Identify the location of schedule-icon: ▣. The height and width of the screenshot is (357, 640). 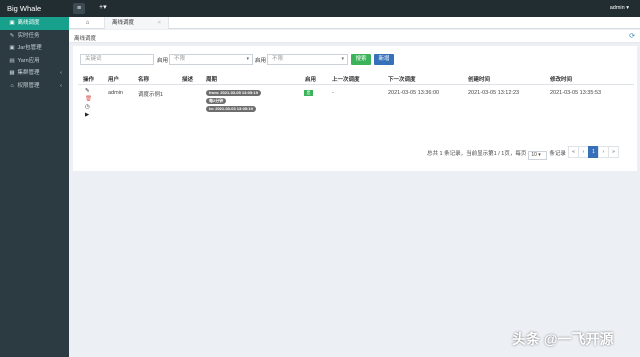
(12, 23).